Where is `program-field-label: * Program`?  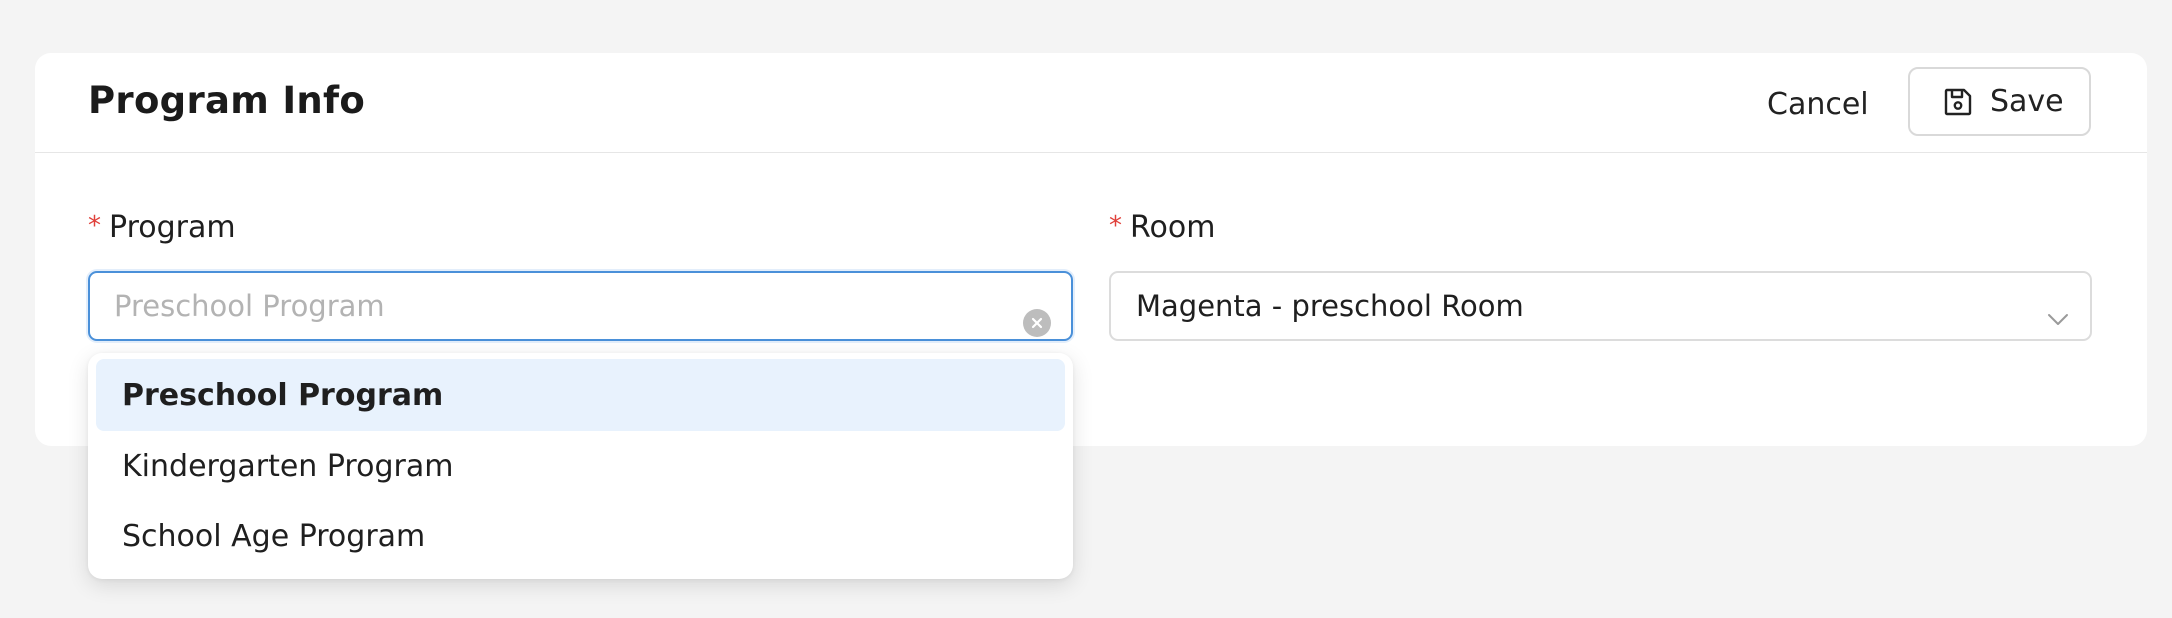
program-field-label: * Program is located at coordinates (162, 227).